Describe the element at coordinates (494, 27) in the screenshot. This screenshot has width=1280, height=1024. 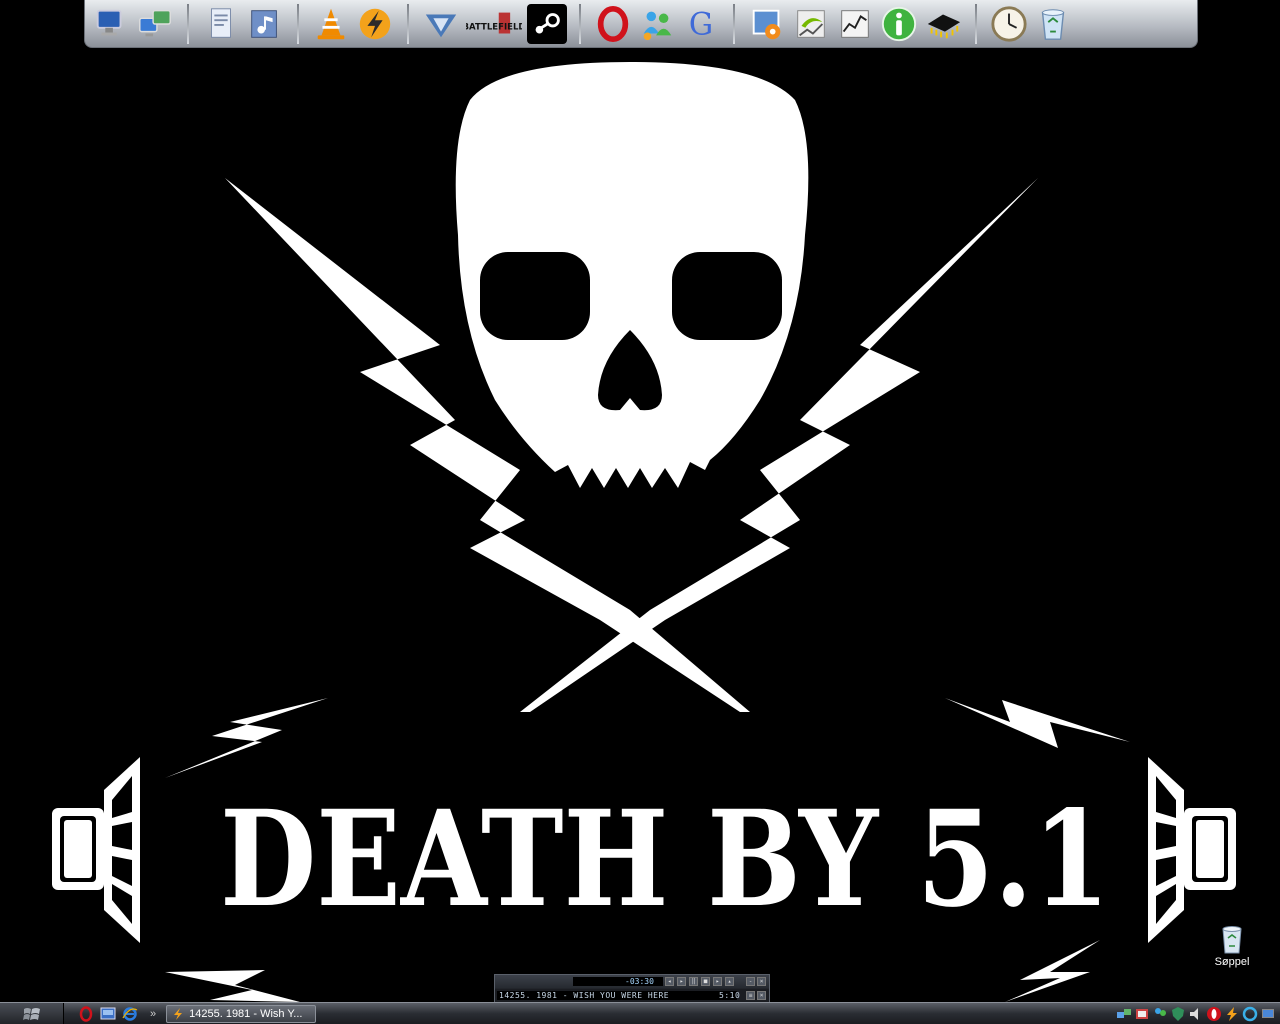
I see `svg-text: BATTLEFIELD` at that location.